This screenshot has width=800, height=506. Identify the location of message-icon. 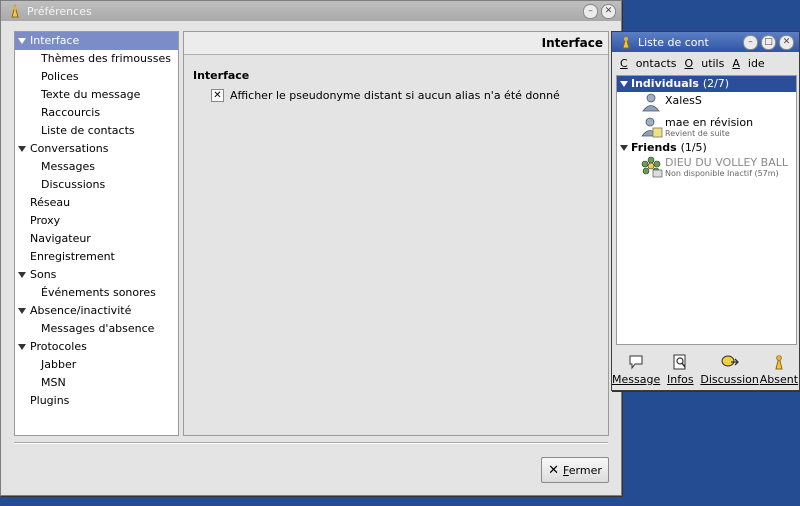
(636, 362).